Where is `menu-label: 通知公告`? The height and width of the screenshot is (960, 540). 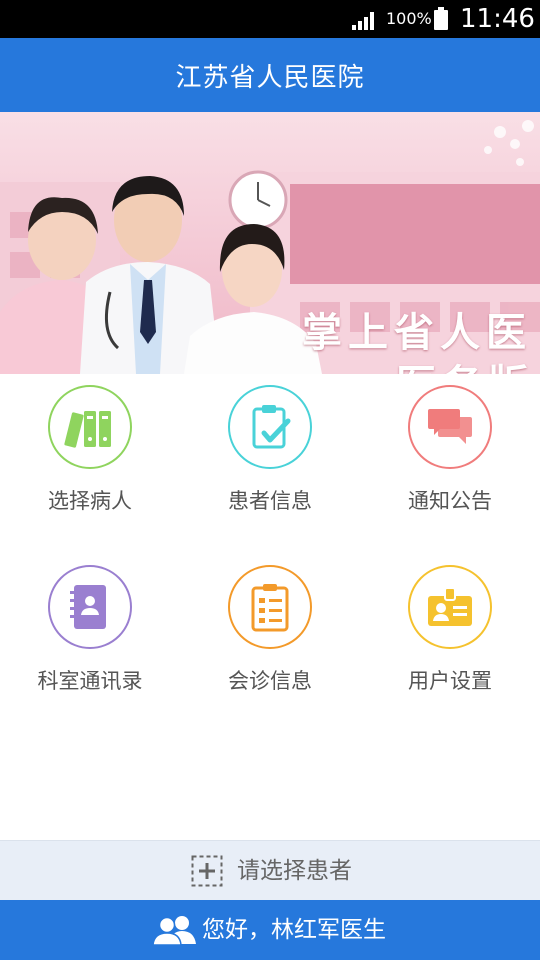 menu-label: 通知公告 is located at coordinates (450, 501).